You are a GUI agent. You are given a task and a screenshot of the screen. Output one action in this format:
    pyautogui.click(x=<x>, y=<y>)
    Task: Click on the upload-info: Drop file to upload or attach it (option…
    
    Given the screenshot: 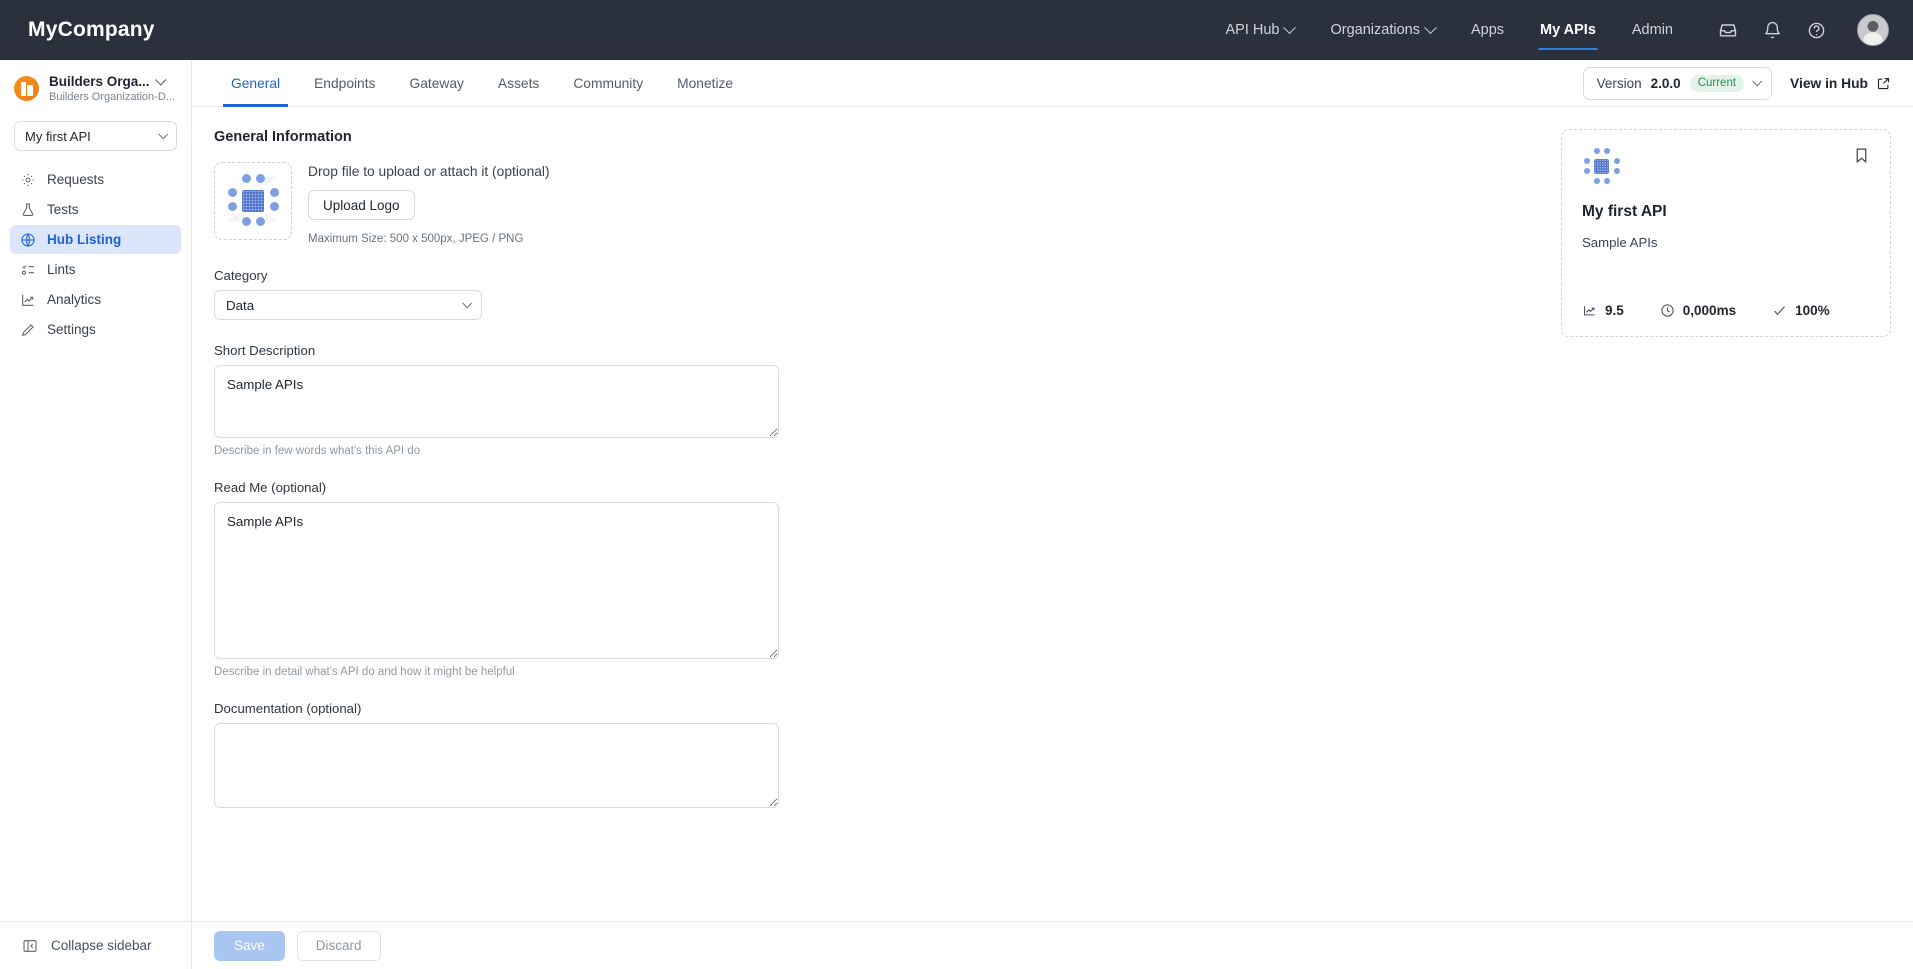 What is the action you would take?
    pyautogui.click(x=429, y=203)
    